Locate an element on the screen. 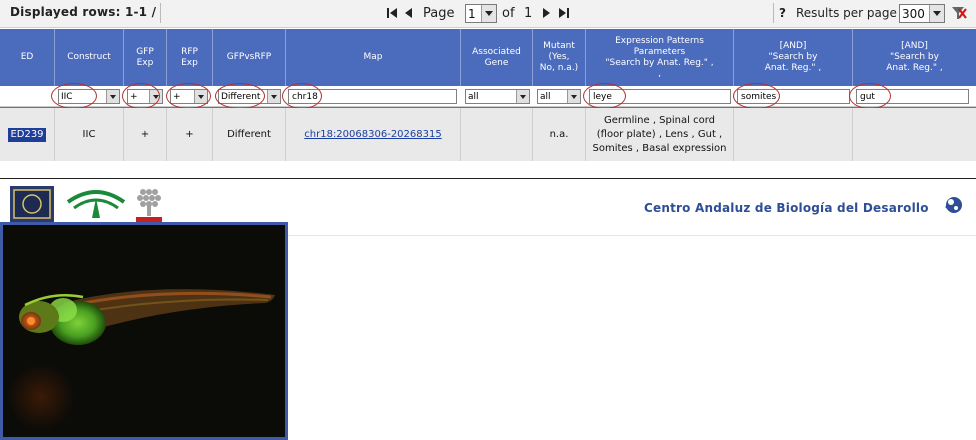 Image resolution: width=976 pixels, height=440 pixels. of-label: of is located at coordinates (508, 13).